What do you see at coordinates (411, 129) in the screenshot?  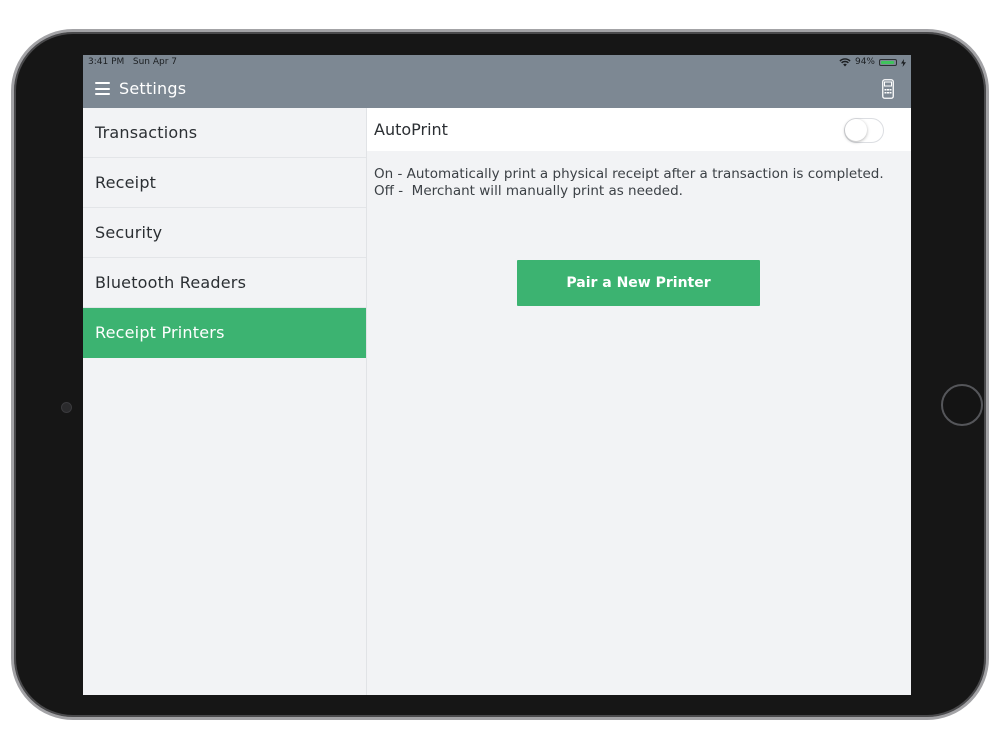 I see `autoprint-label: AutoPrint` at bounding box center [411, 129].